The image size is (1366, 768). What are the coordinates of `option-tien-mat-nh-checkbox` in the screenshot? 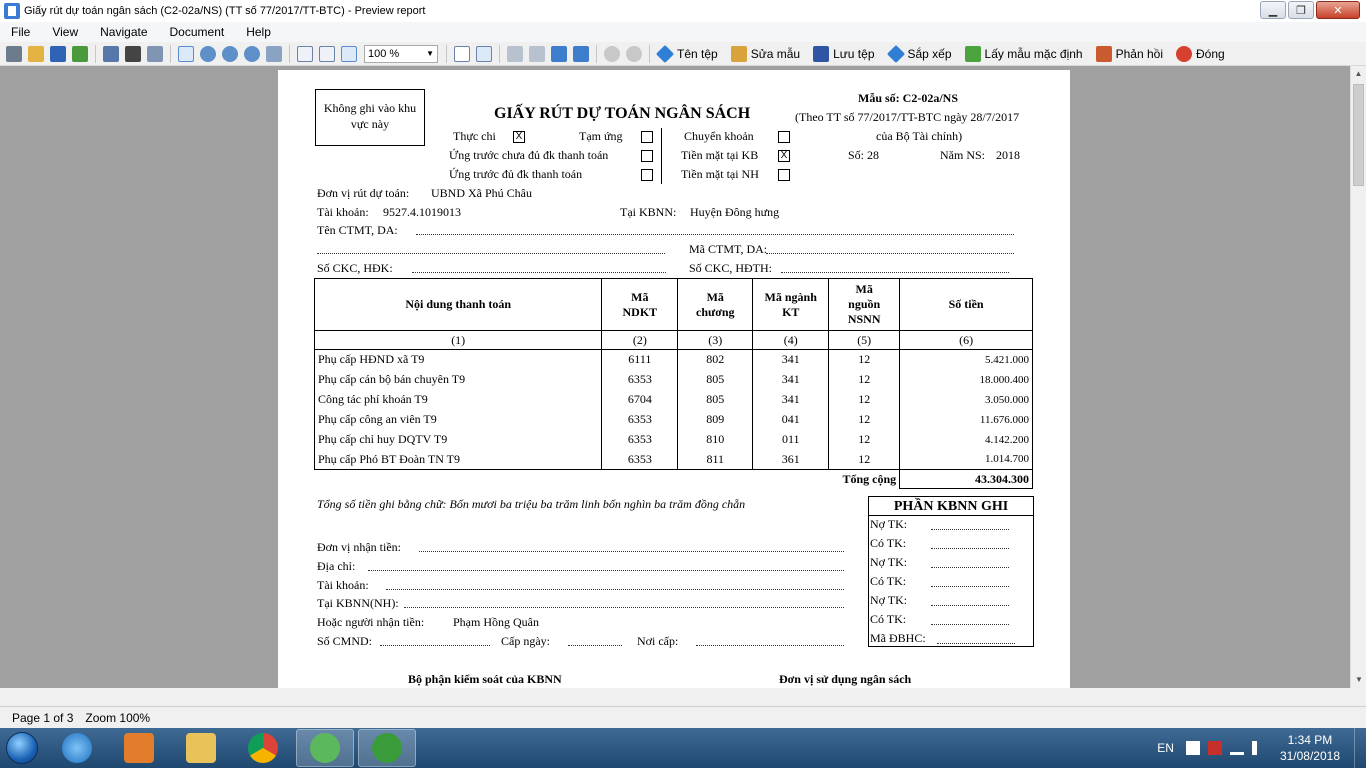 It's located at (784, 175).